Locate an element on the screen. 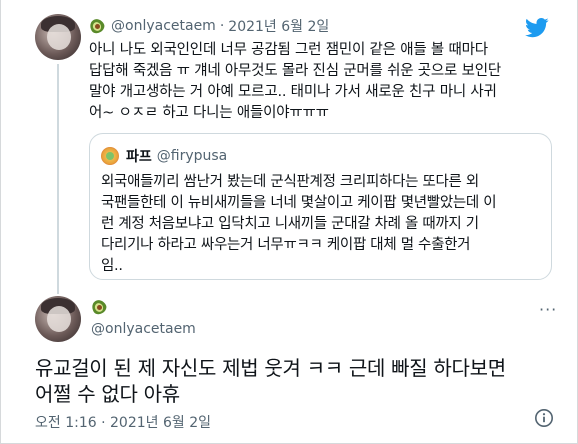 This screenshot has width=578, height=444. quoted-author-handle: @firypusa is located at coordinates (192, 156).